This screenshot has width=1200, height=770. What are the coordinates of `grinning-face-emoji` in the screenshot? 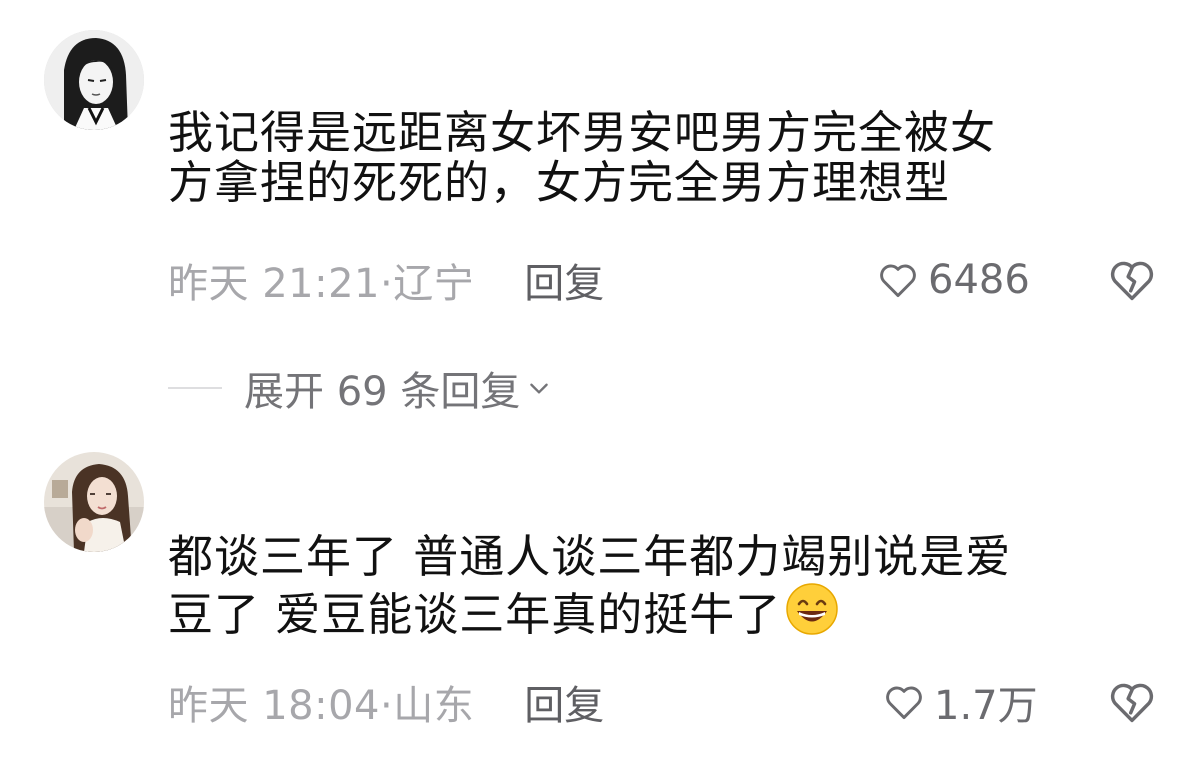 It's located at (812, 609).